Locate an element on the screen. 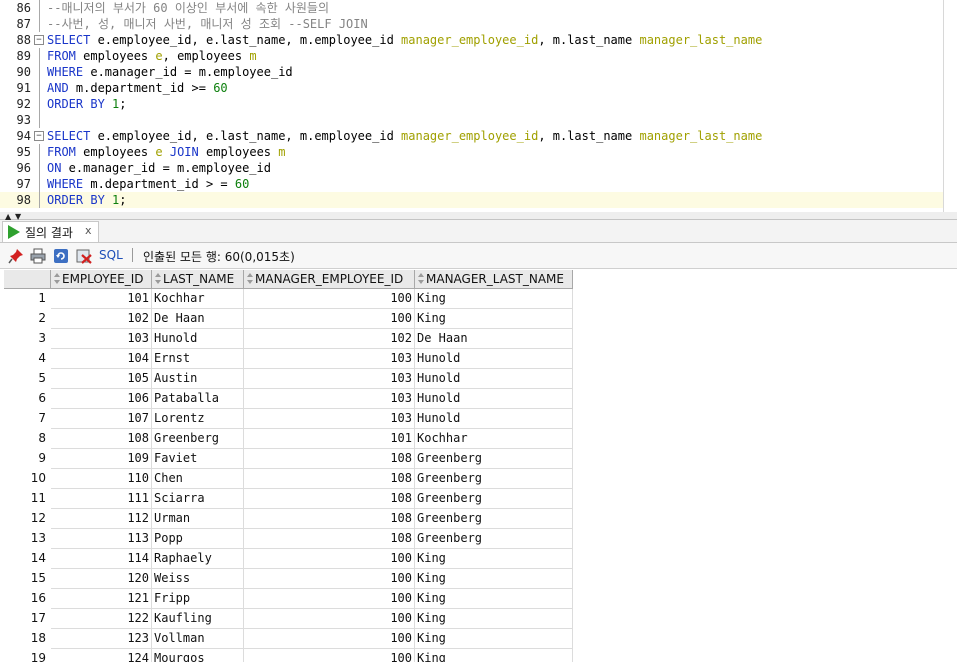 This screenshot has height=662, width=957. cell-employee-id: 108 is located at coordinates (101, 439).